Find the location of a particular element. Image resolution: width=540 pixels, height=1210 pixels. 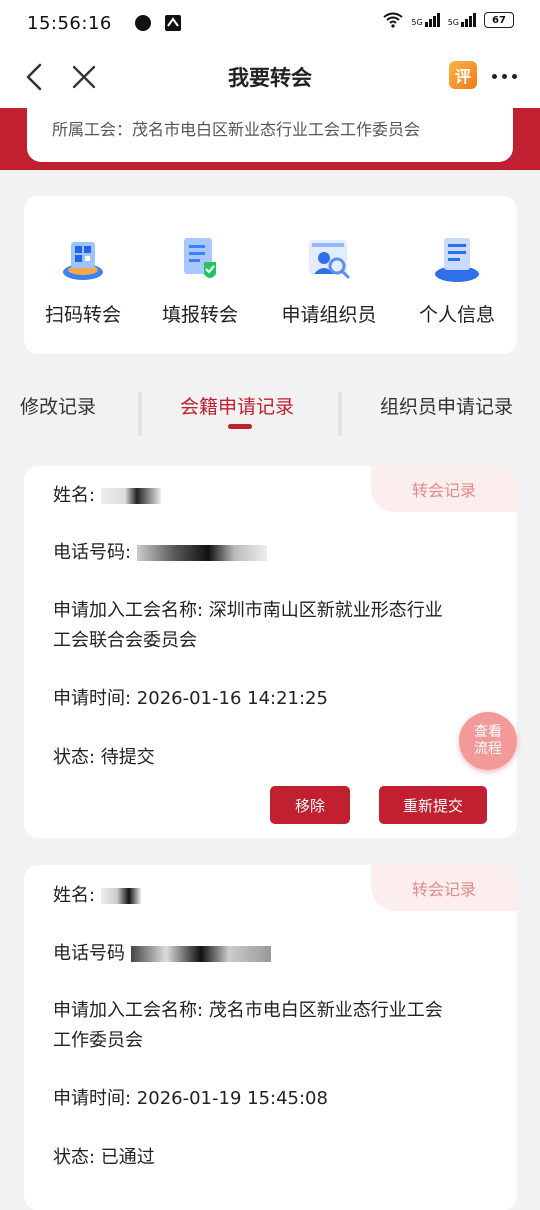

tab-organizer-records: 组织员申请记录 is located at coordinates (446, 405).